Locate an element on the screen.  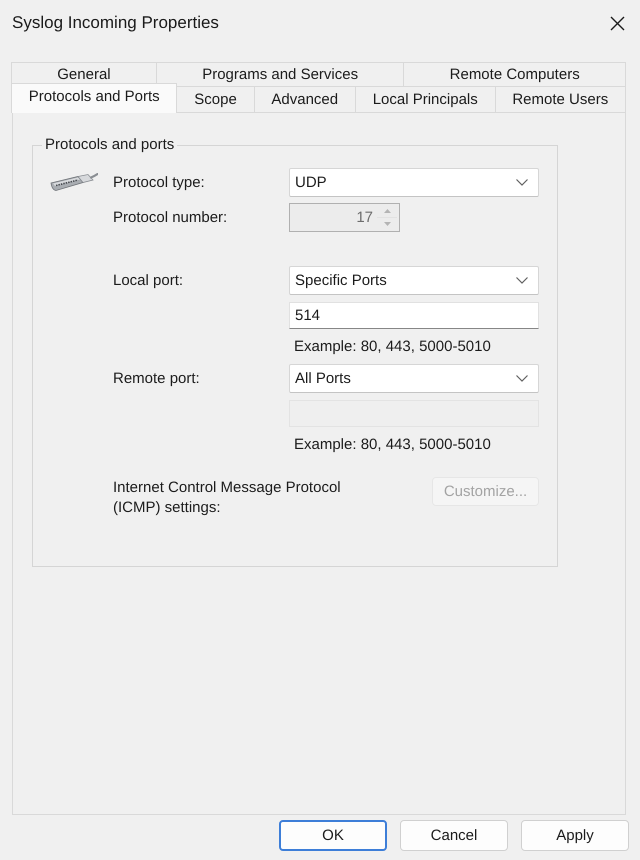
up-arrow-icon is located at coordinates (387, 211).